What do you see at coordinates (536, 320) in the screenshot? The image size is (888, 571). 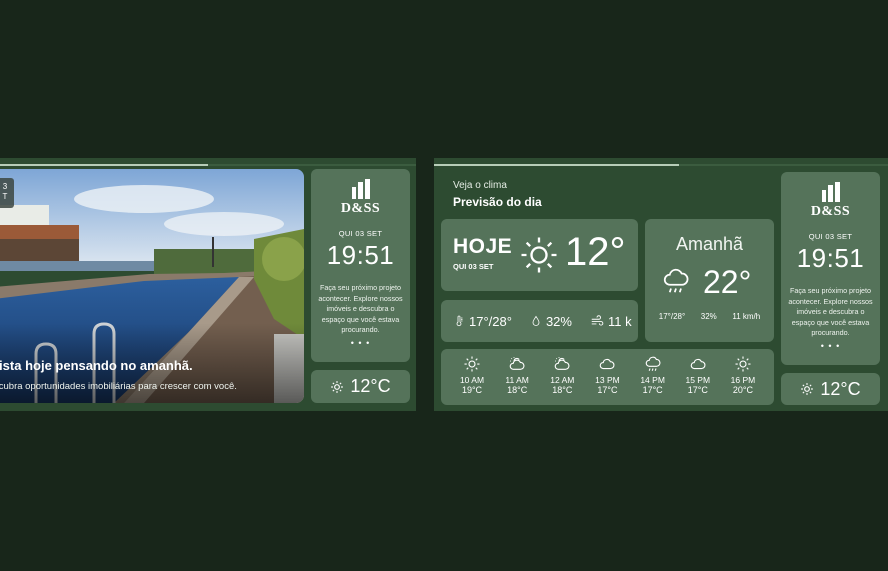 I see `humidity-icon` at bounding box center [536, 320].